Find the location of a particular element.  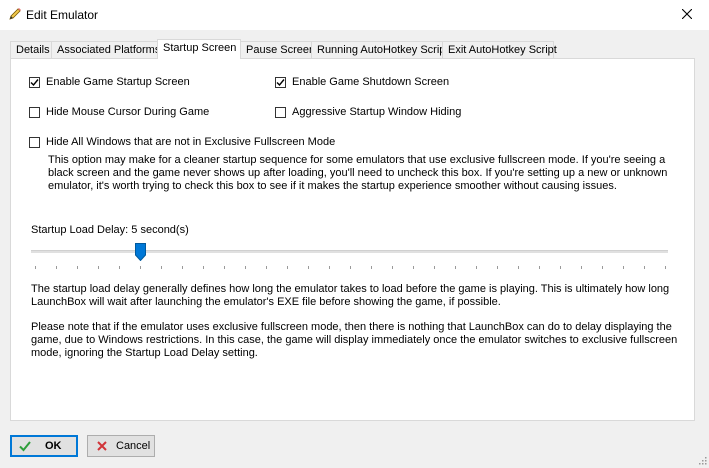

aggressive-hiding-checkbox: Aggressive Startup Window Hiding is located at coordinates (368, 112).